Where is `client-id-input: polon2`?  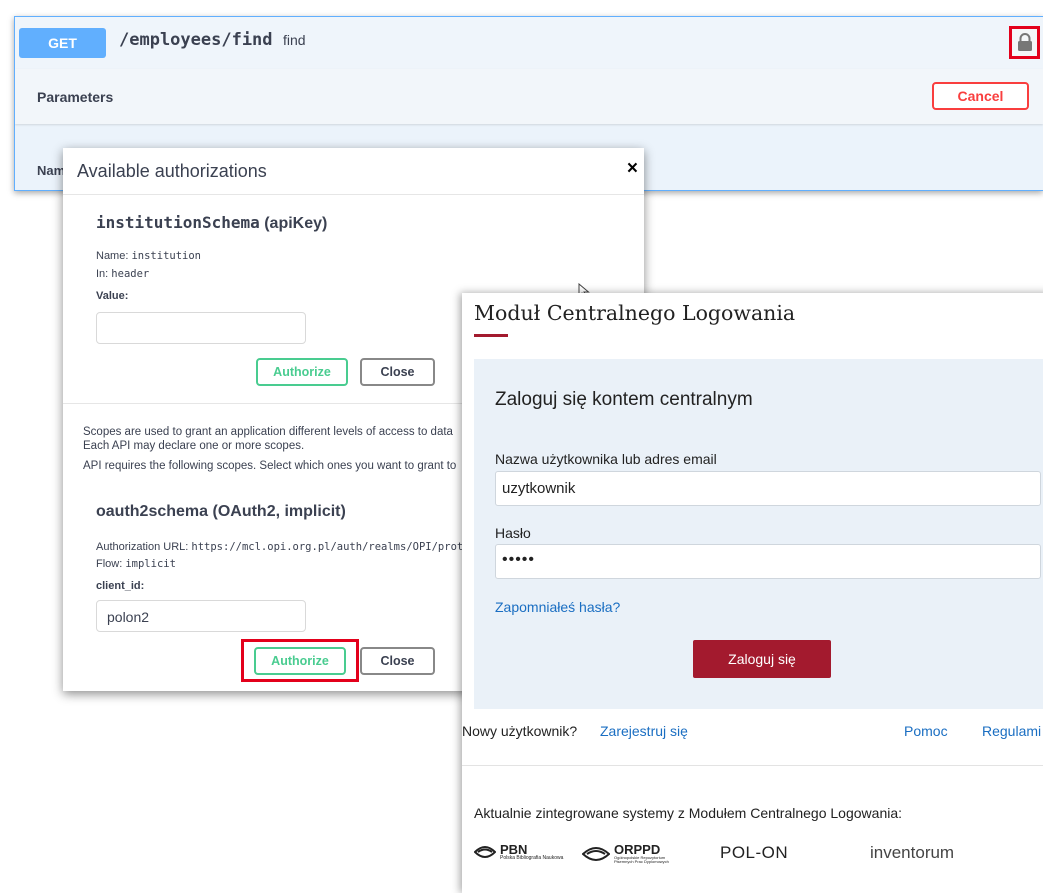
client-id-input: polon2 is located at coordinates (201, 616).